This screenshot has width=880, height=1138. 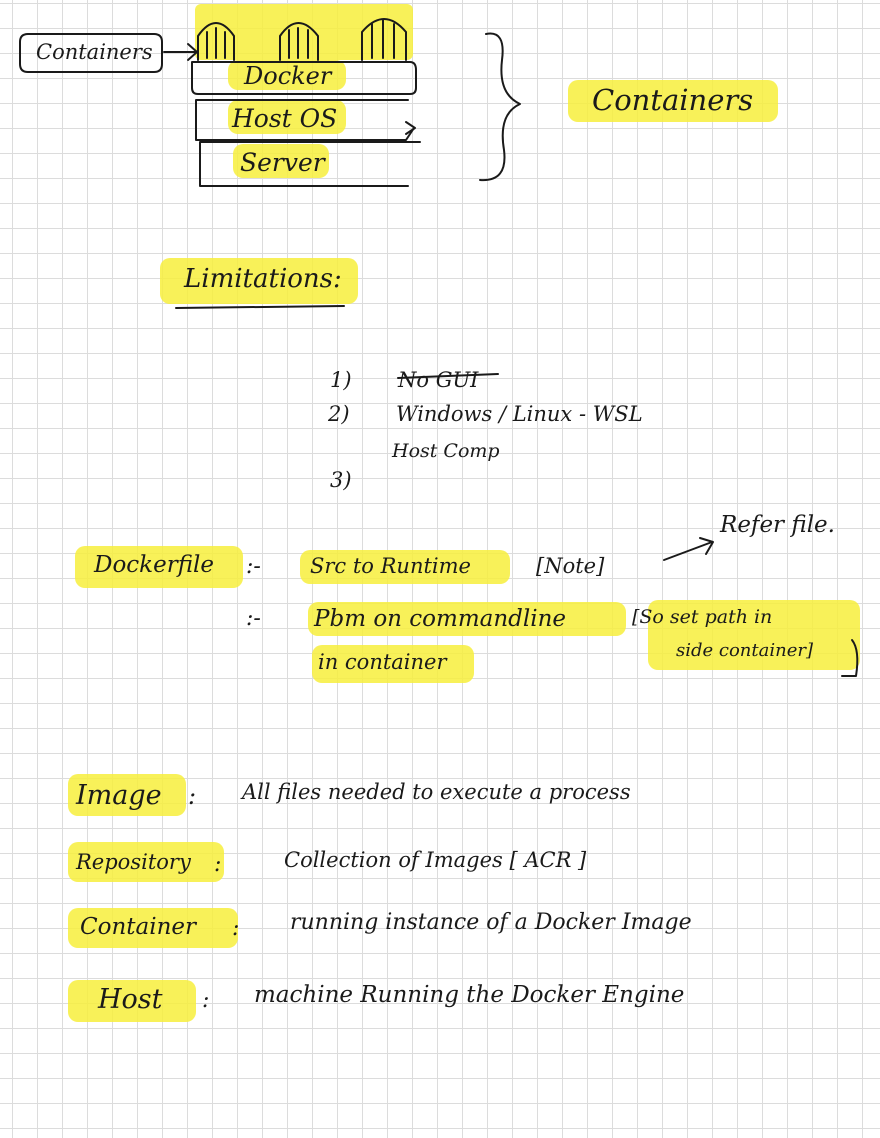 What do you see at coordinates (673, 100) in the screenshot?
I see `brace-label: Containers` at bounding box center [673, 100].